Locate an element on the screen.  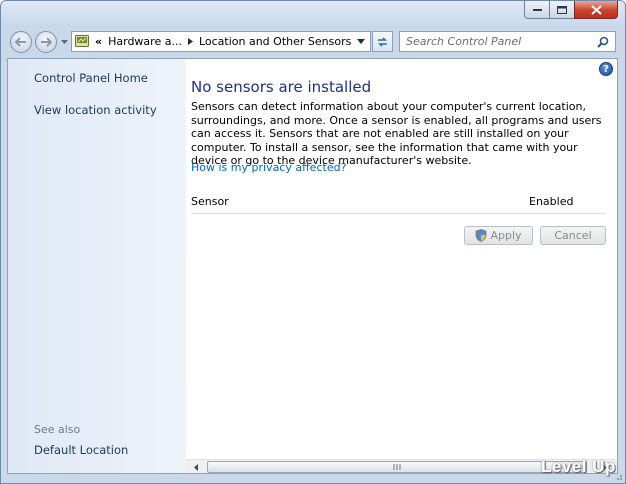
see-also-label: See also is located at coordinates (57, 429).